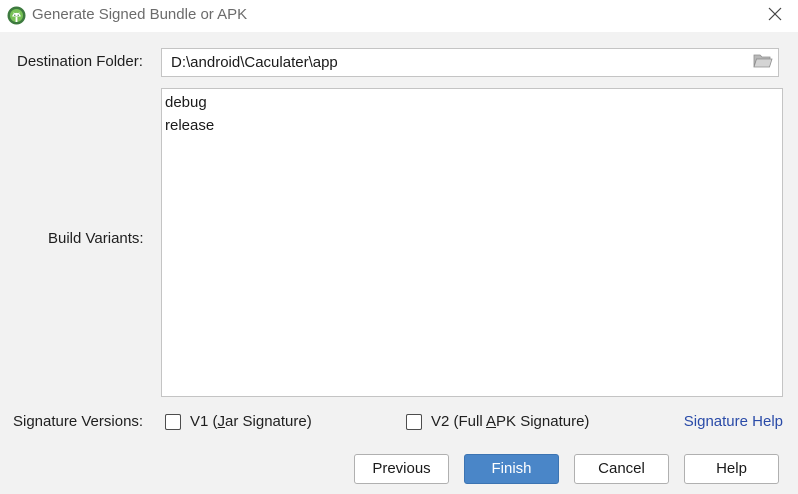 Image resolution: width=798 pixels, height=494 pixels. I want to click on title-bar: Generate Signed Bundle or APK, so click(399, 16).